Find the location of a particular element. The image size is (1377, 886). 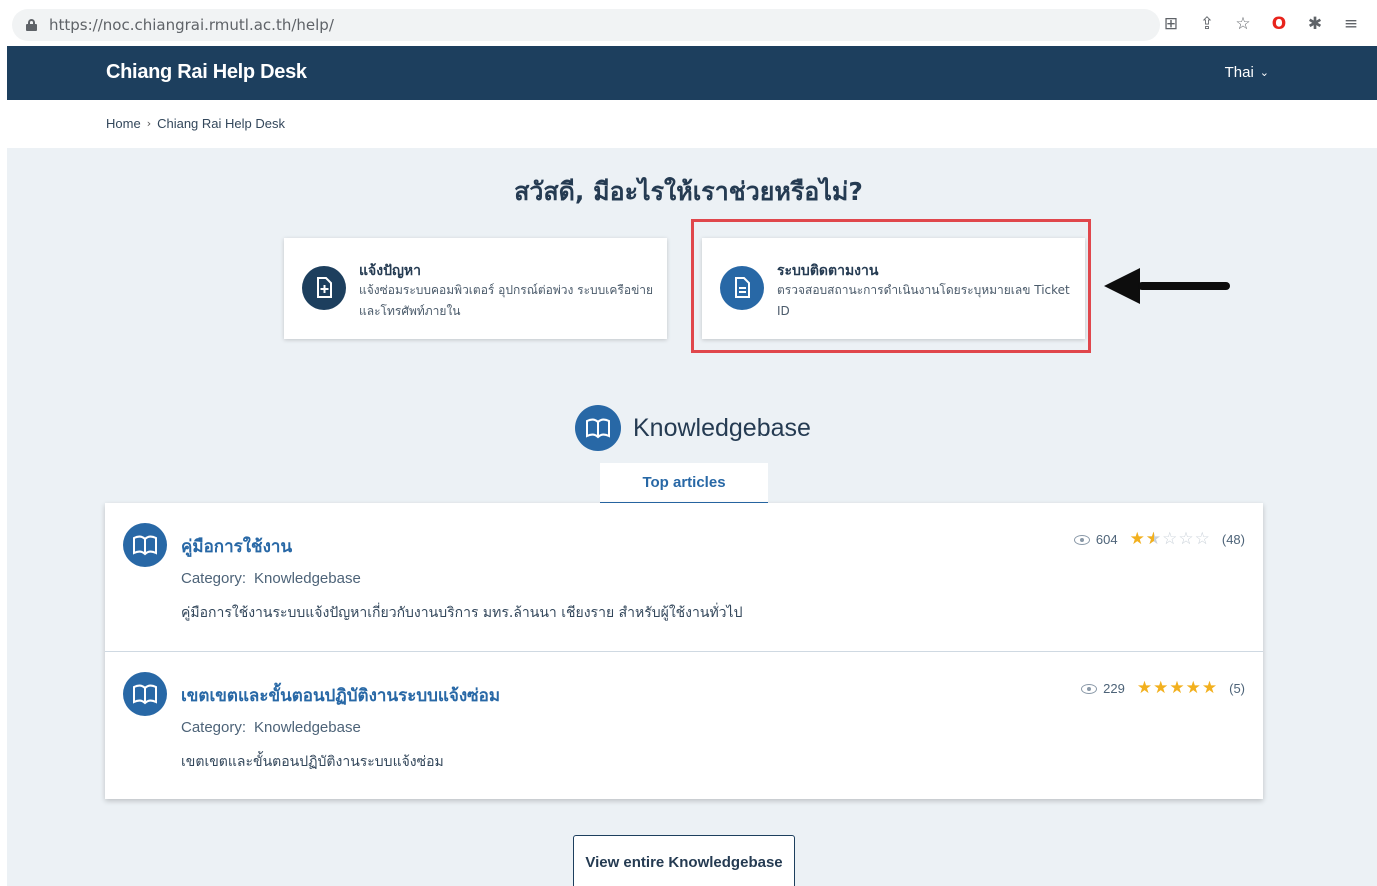

knowledgebase-heading: Knowledgebase is located at coordinates (693, 428).